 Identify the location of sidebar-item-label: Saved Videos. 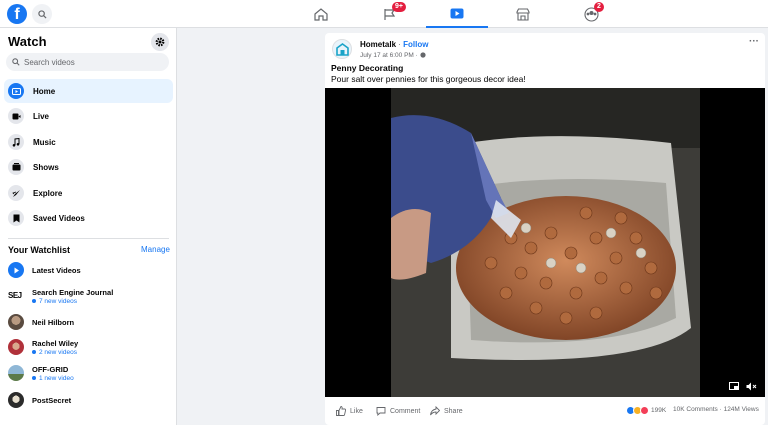
(59, 218).